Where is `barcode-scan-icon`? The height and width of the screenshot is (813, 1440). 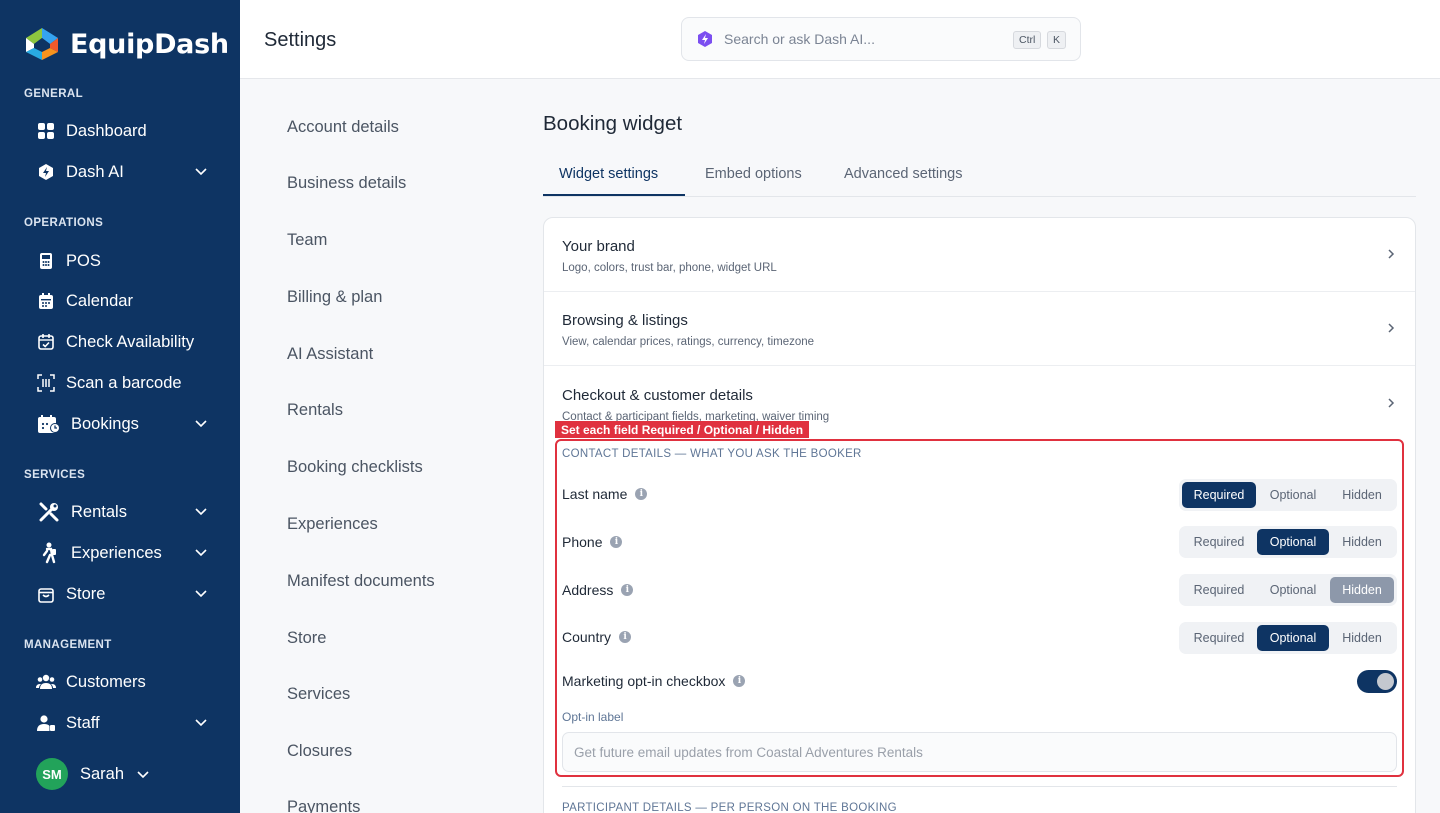 barcode-scan-icon is located at coordinates (46, 383).